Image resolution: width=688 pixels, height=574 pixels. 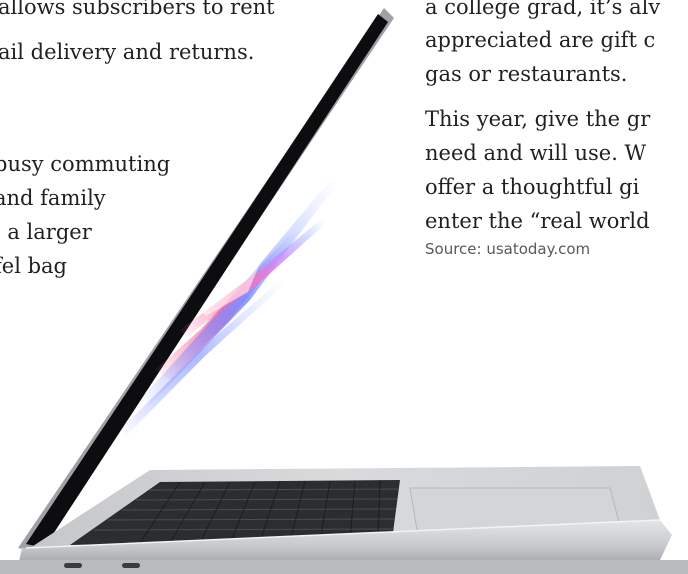 What do you see at coordinates (73, 565) in the screenshot?
I see `usb-c-port-1-icon` at bounding box center [73, 565].